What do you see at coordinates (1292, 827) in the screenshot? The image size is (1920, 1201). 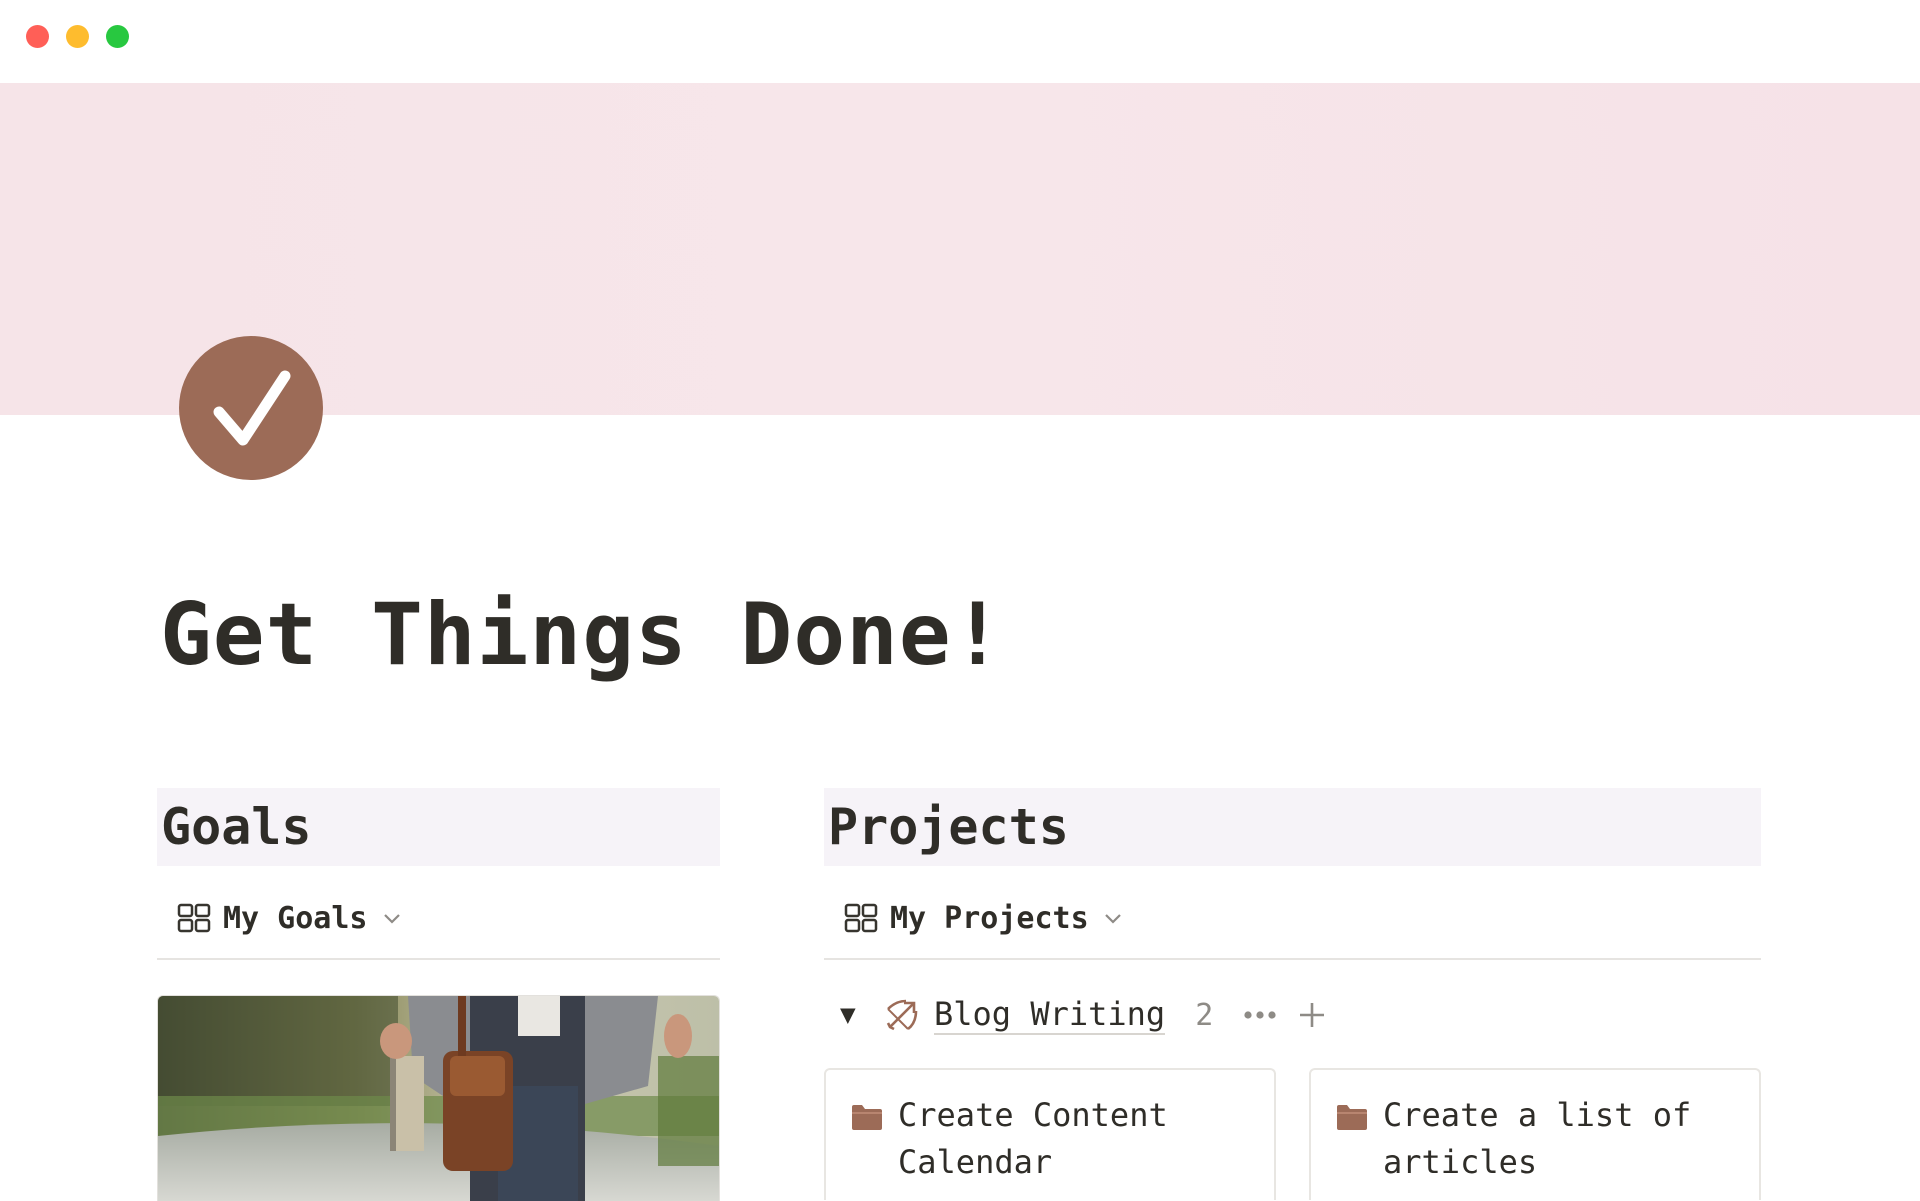 I see `projects-heading: Projects` at bounding box center [1292, 827].